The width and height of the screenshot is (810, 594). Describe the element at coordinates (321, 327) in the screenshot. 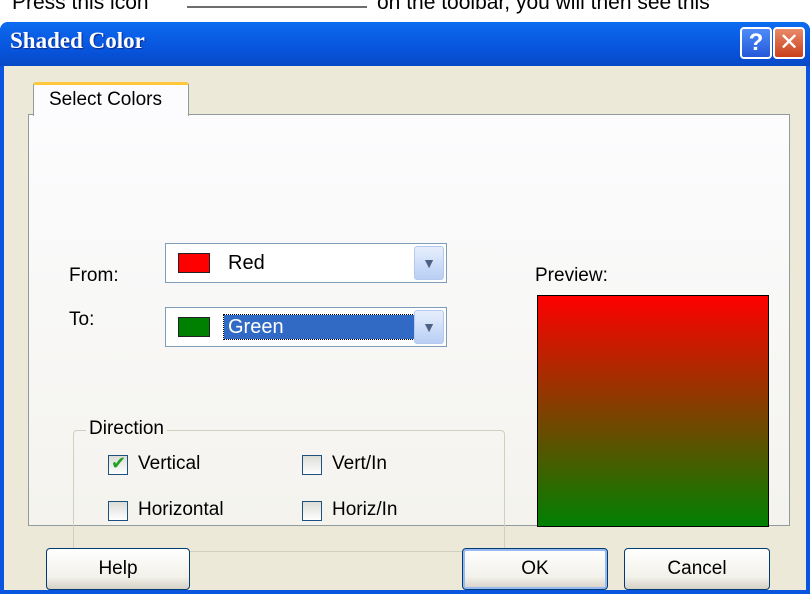

I see `to-color-value: Green` at that location.